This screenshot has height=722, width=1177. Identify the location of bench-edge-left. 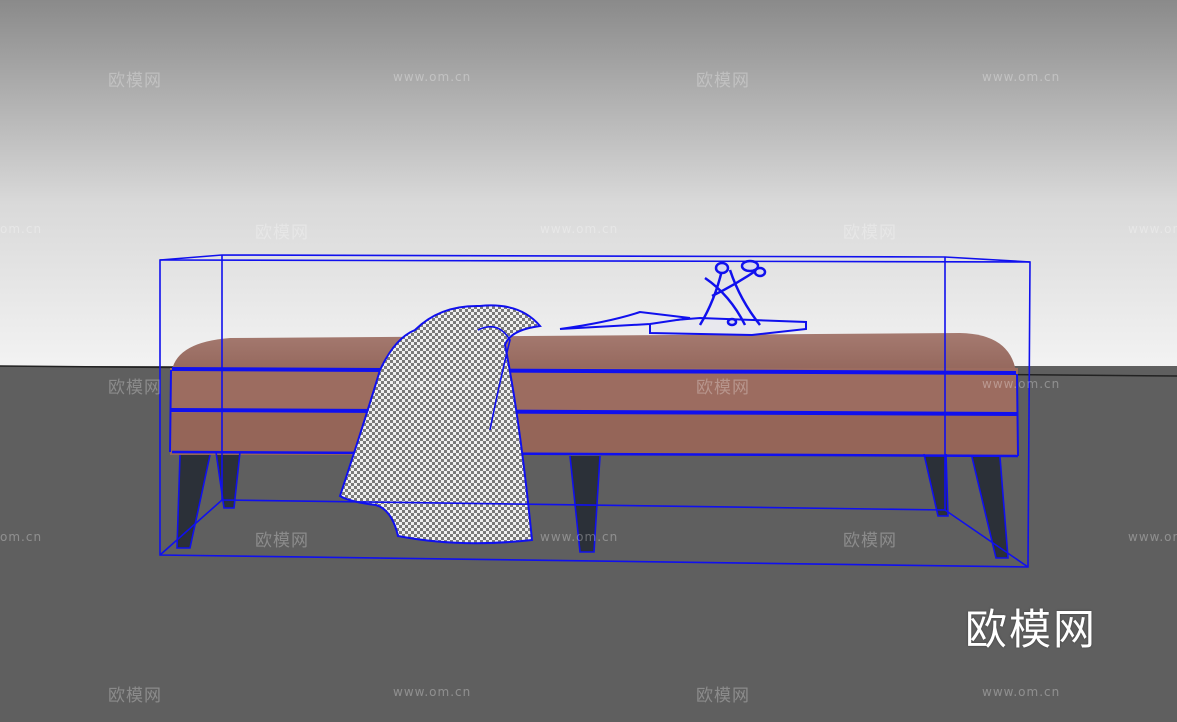
(170, 411).